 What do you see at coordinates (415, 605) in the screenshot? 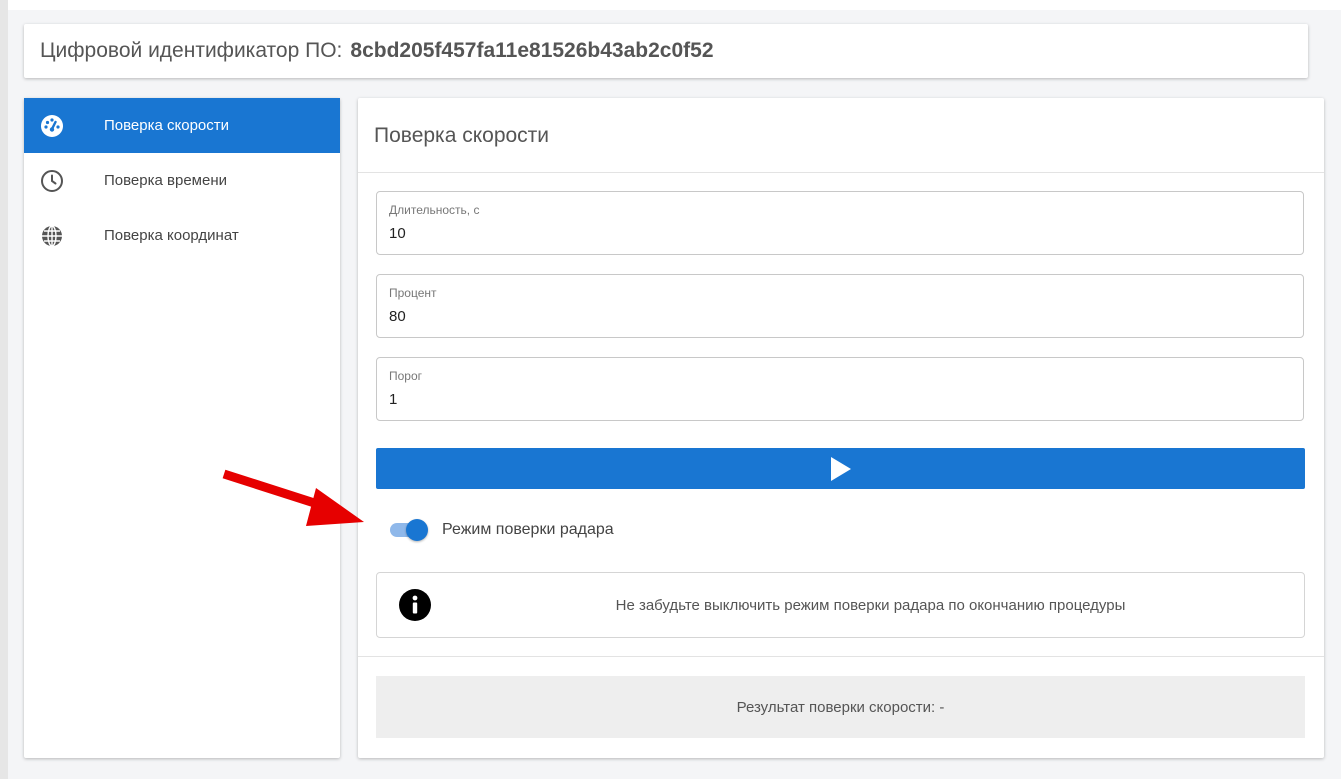
I see `info-icon` at bounding box center [415, 605].